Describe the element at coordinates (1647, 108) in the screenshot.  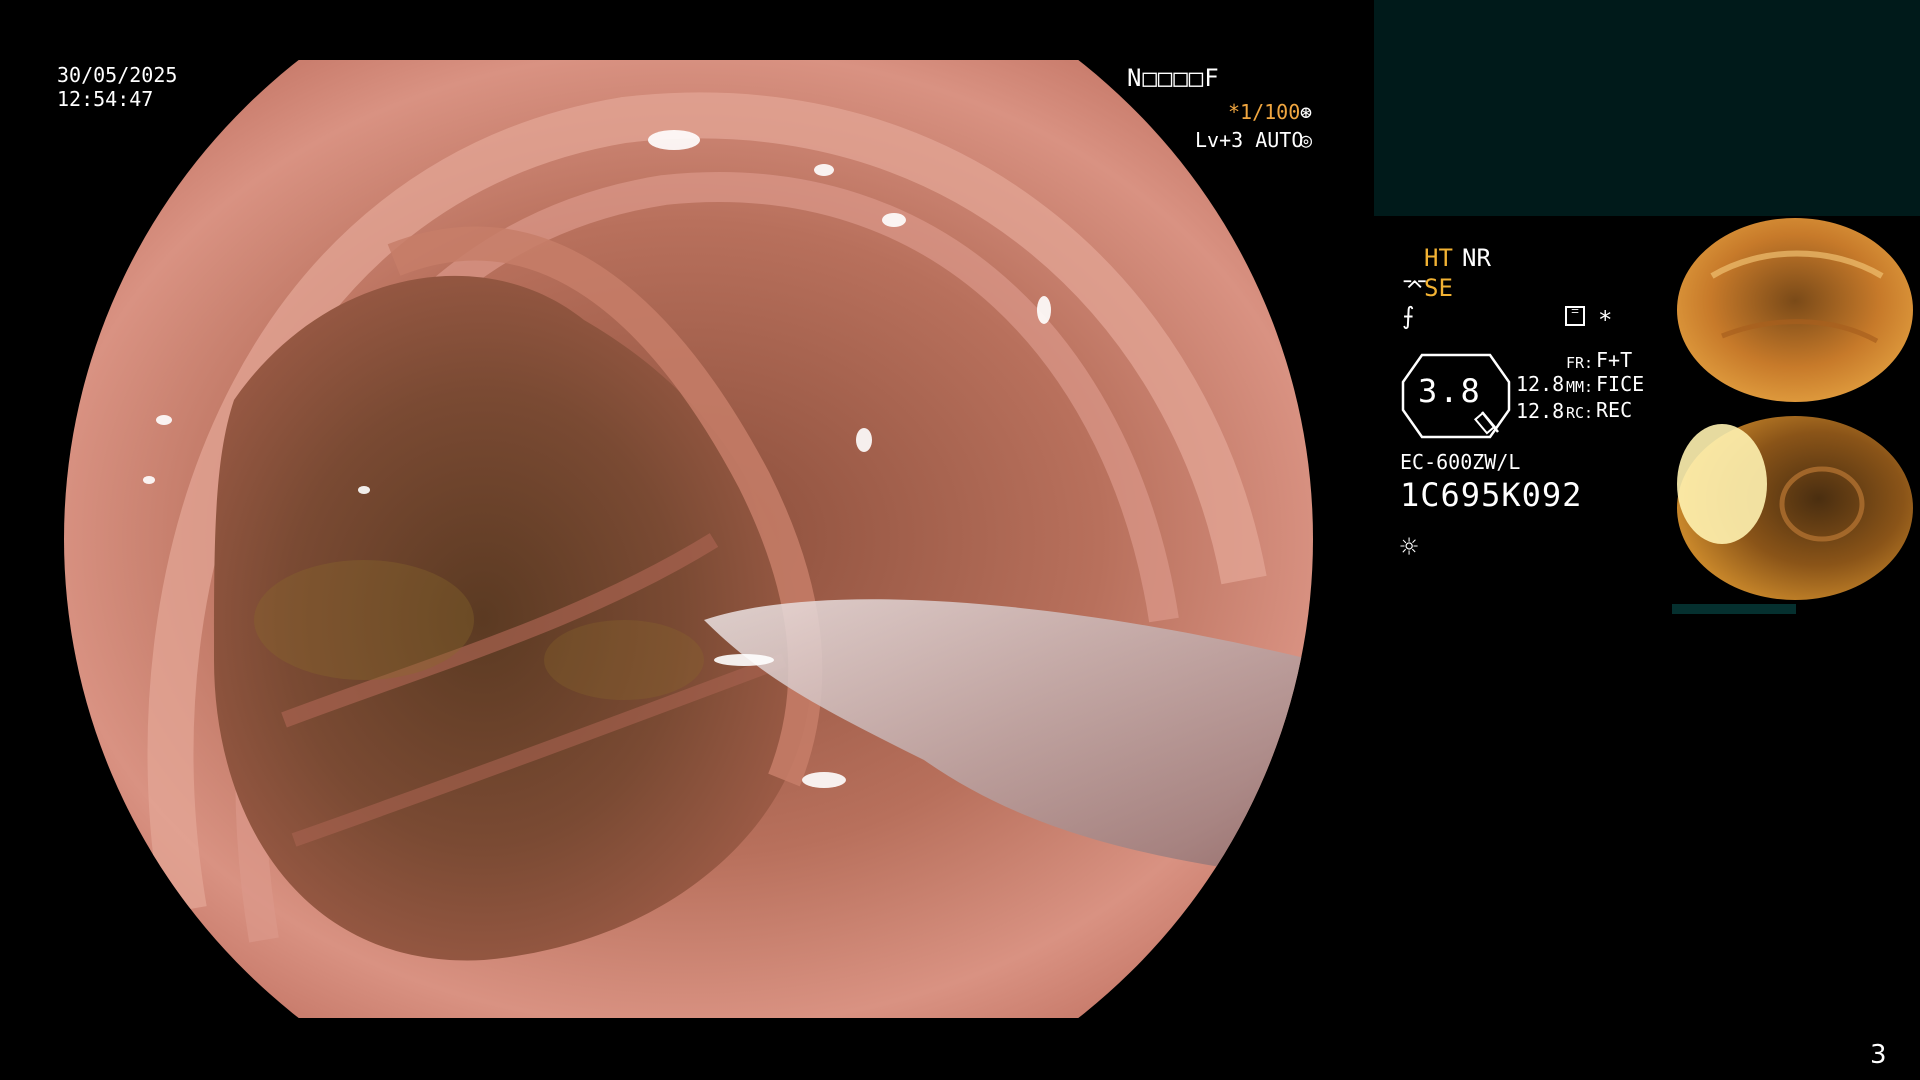
I see `info-banner` at that location.